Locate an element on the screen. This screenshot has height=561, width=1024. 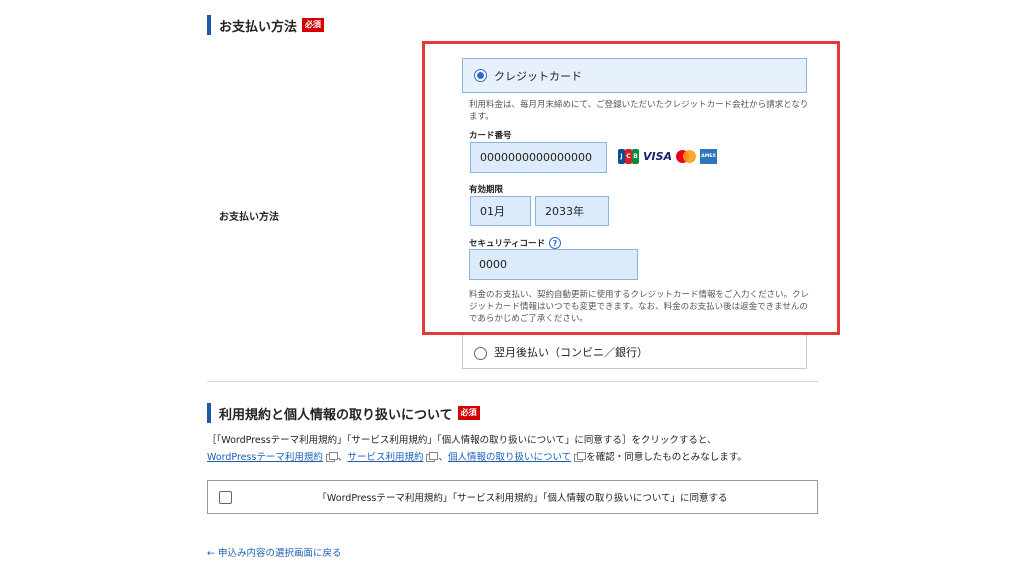
privacy-policy-link: 個人情報の取り扱いについて is located at coordinates (509, 458).